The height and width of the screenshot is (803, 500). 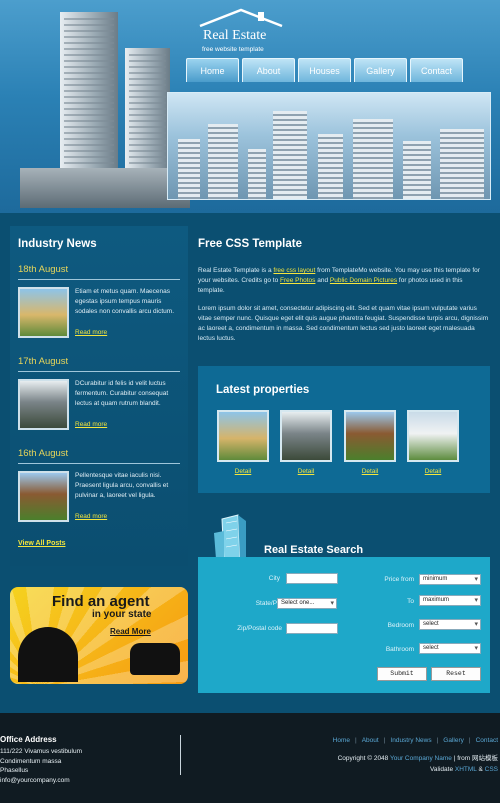 What do you see at coordinates (212, 70) in the screenshot?
I see `nav-home: Home` at bounding box center [212, 70].